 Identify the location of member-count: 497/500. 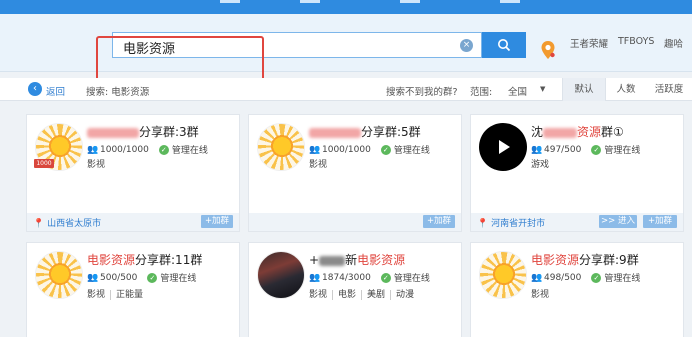
(563, 149).